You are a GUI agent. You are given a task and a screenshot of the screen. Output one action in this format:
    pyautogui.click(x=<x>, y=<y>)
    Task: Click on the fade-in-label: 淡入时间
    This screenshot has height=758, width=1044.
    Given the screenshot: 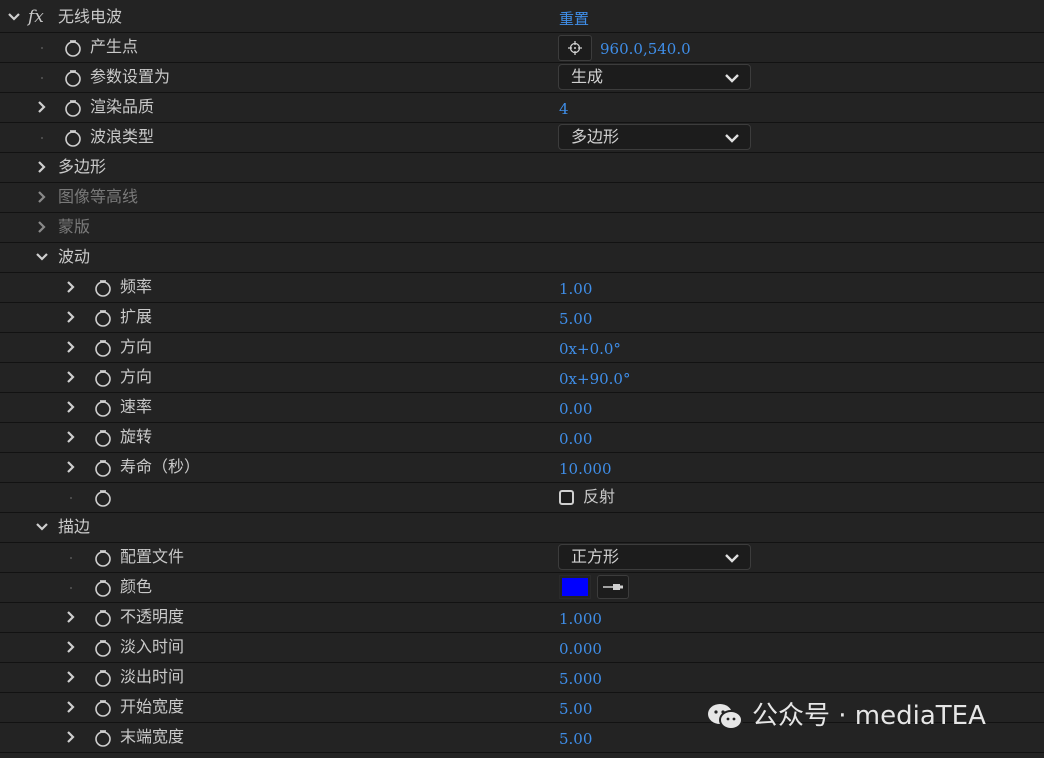 What is the action you would take?
    pyautogui.click(x=152, y=646)
    